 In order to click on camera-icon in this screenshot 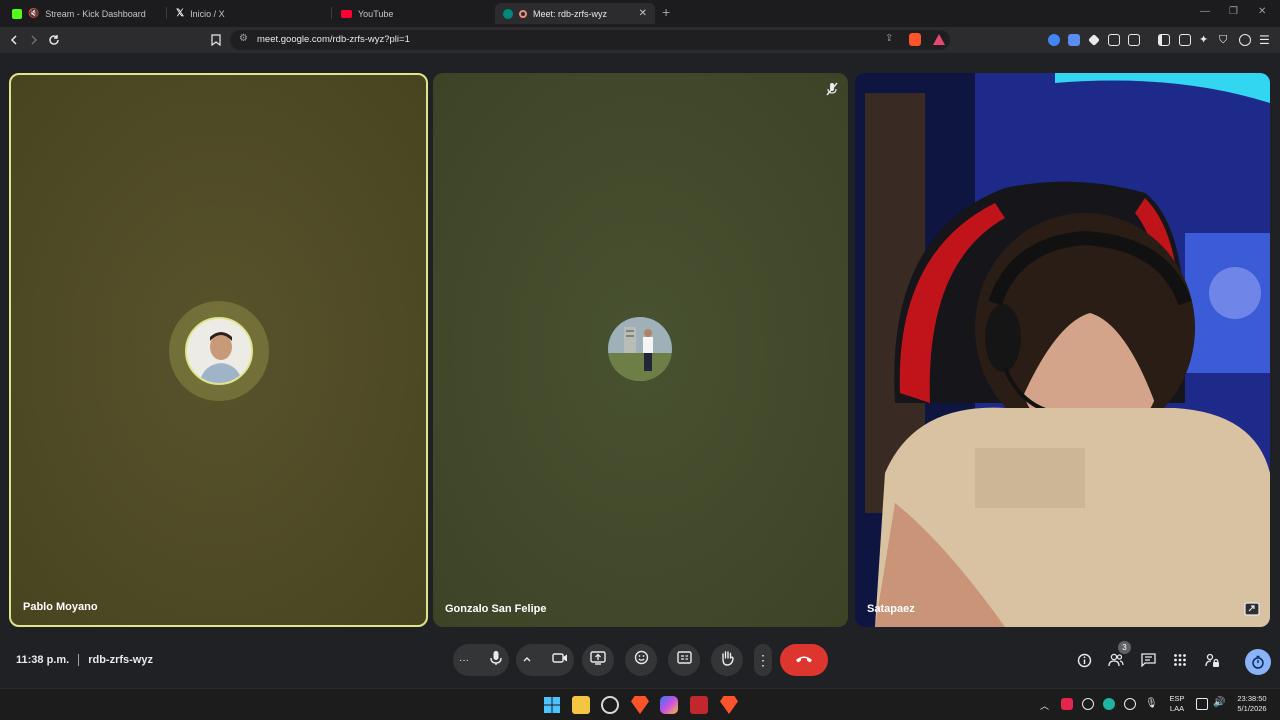, I will do `click(560, 660)`.